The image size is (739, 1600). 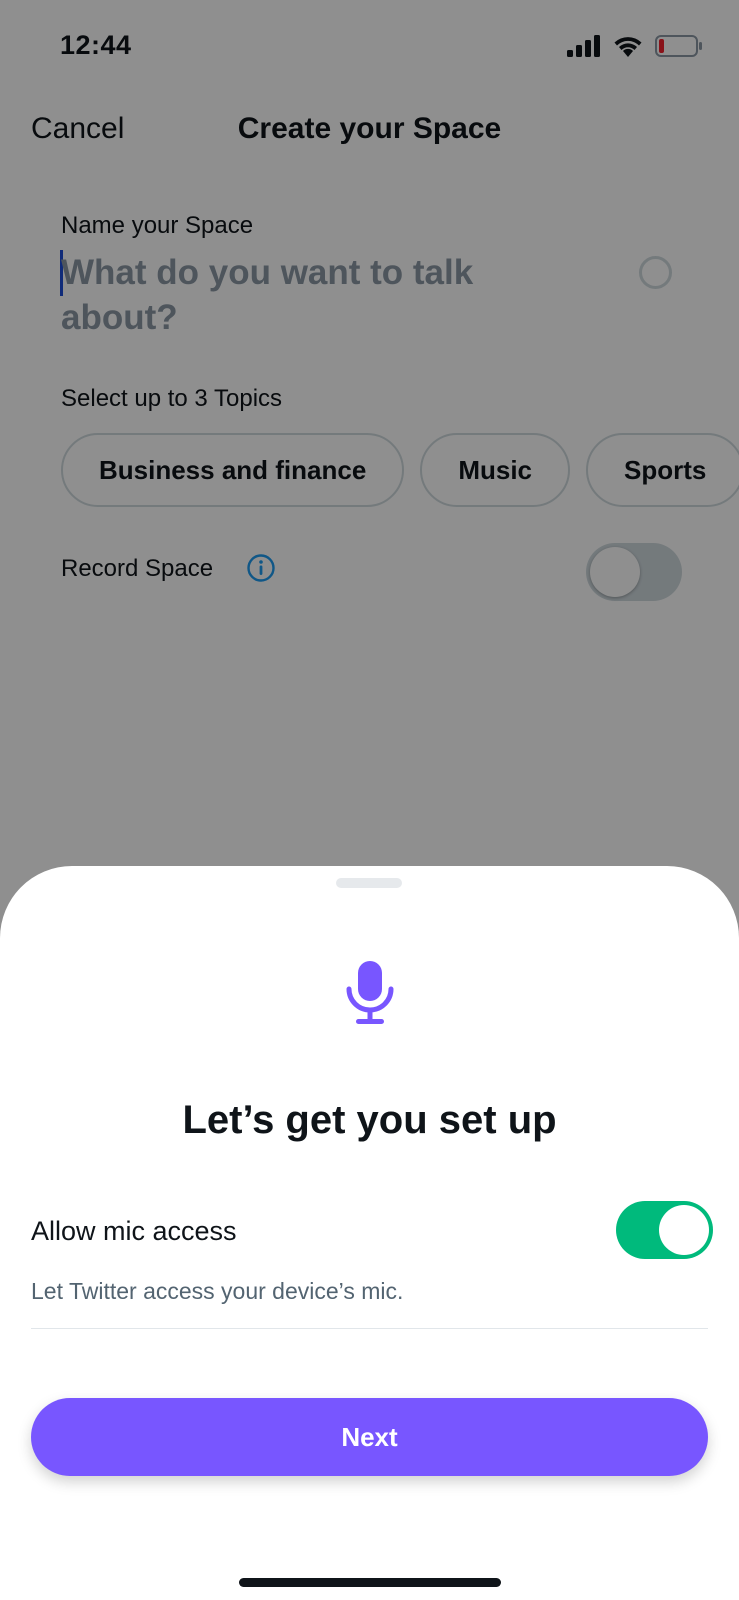 I want to click on sheet-title: Let’s get you set up, so click(x=369, y=1120).